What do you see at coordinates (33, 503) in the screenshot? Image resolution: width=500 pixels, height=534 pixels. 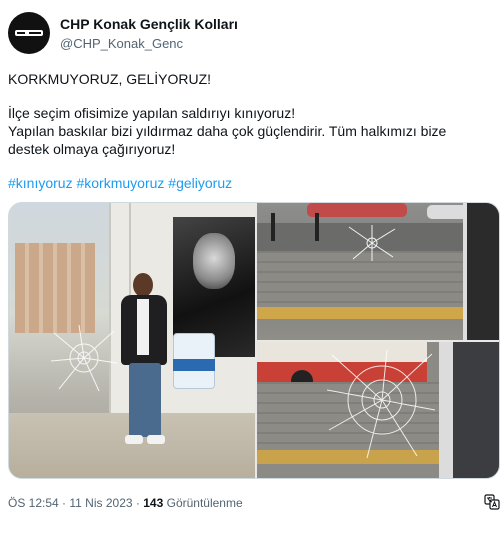 I see `tweet-time: ÖS 12:54` at bounding box center [33, 503].